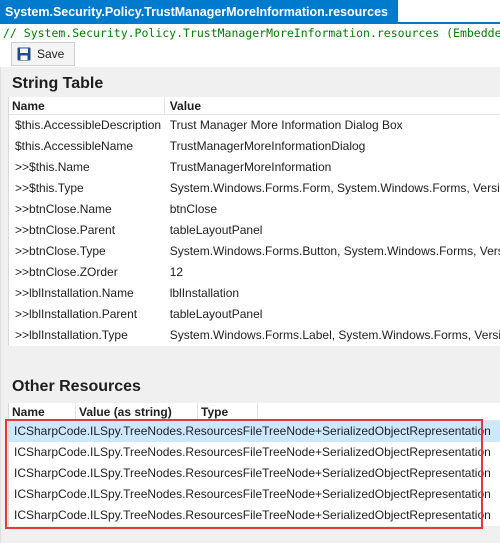  What do you see at coordinates (204, 293) in the screenshot?
I see `row-value-cell: lblInstallation` at bounding box center [204, 293].